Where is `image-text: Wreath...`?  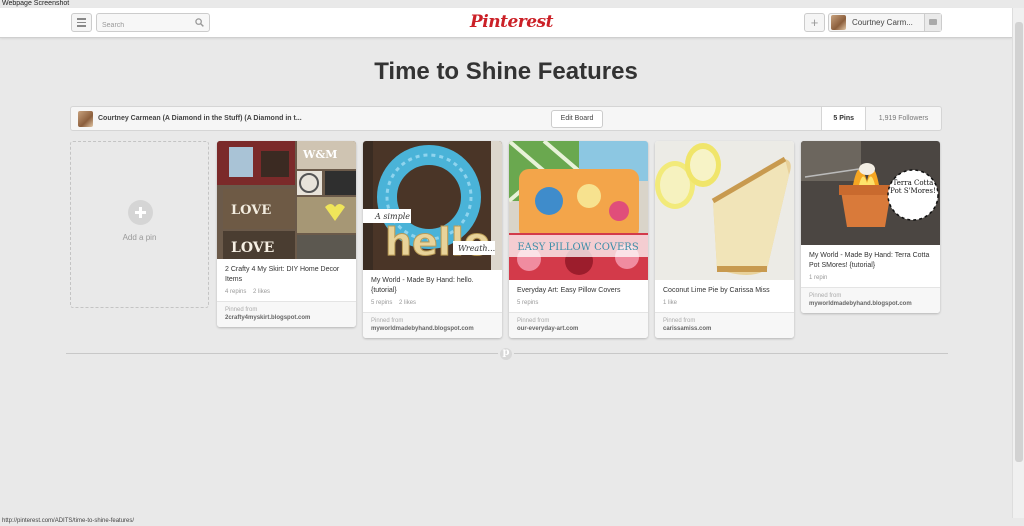
image-text: Wreath... is located at coordinates (476, 248).